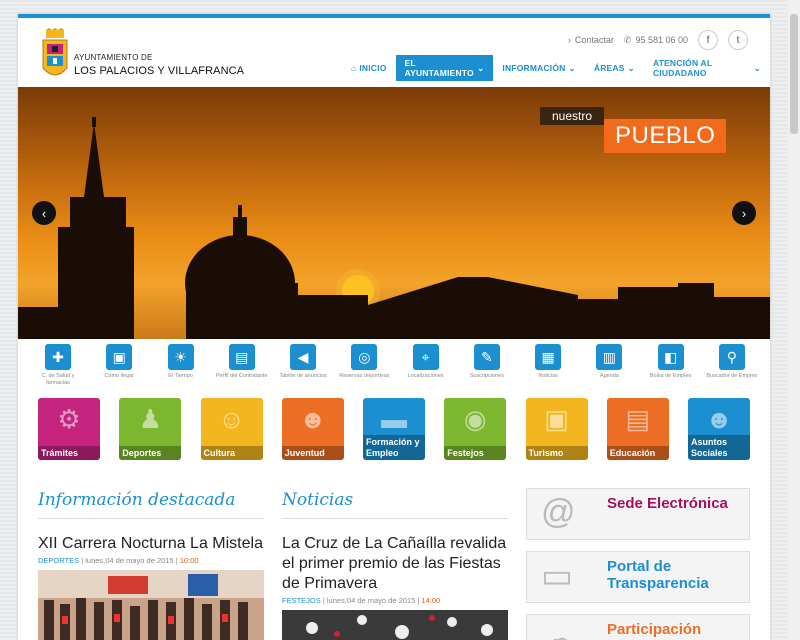 The height and width of the screenshot is (640, 800). I want to click on tile-icon: ☺, so click(231, 419).